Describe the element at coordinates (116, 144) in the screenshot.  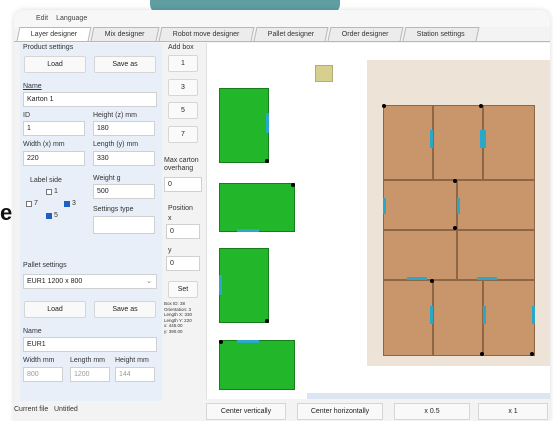
I see `length-label: Length (y) mm` at that location.